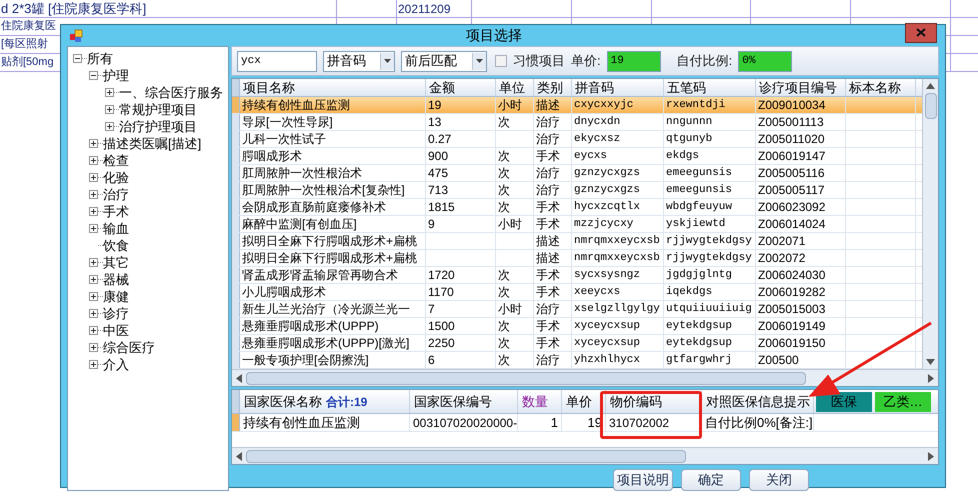  Describe the element at coordinates (116, 296) in the screenshot. I see `tree-item: 康健` at that location.